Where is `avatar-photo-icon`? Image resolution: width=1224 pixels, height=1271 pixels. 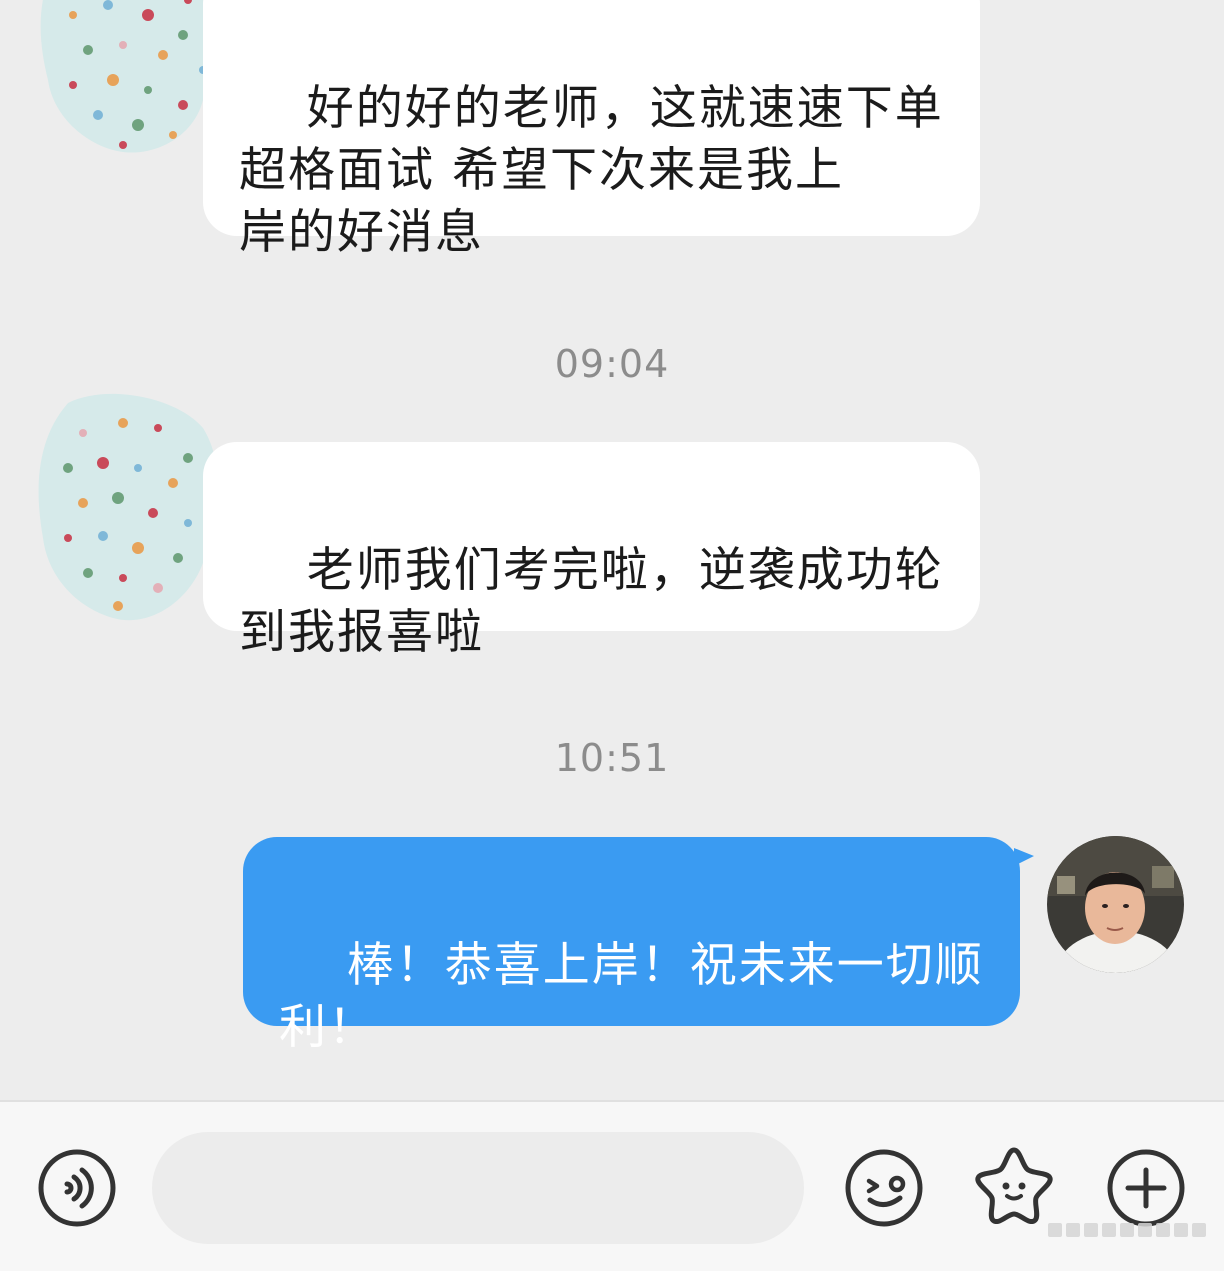 avatar-photo-icon is located at coordinates (1115, 904).